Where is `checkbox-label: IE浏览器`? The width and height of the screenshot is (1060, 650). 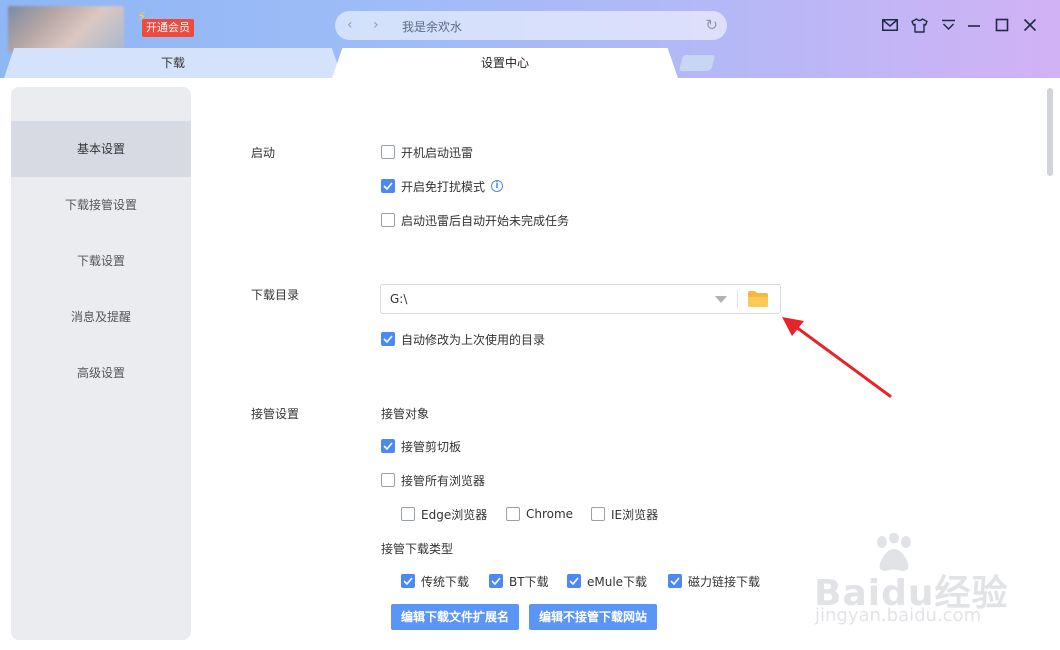 checkbox-label: IE浏览器 is located at coordinates (635, 514).